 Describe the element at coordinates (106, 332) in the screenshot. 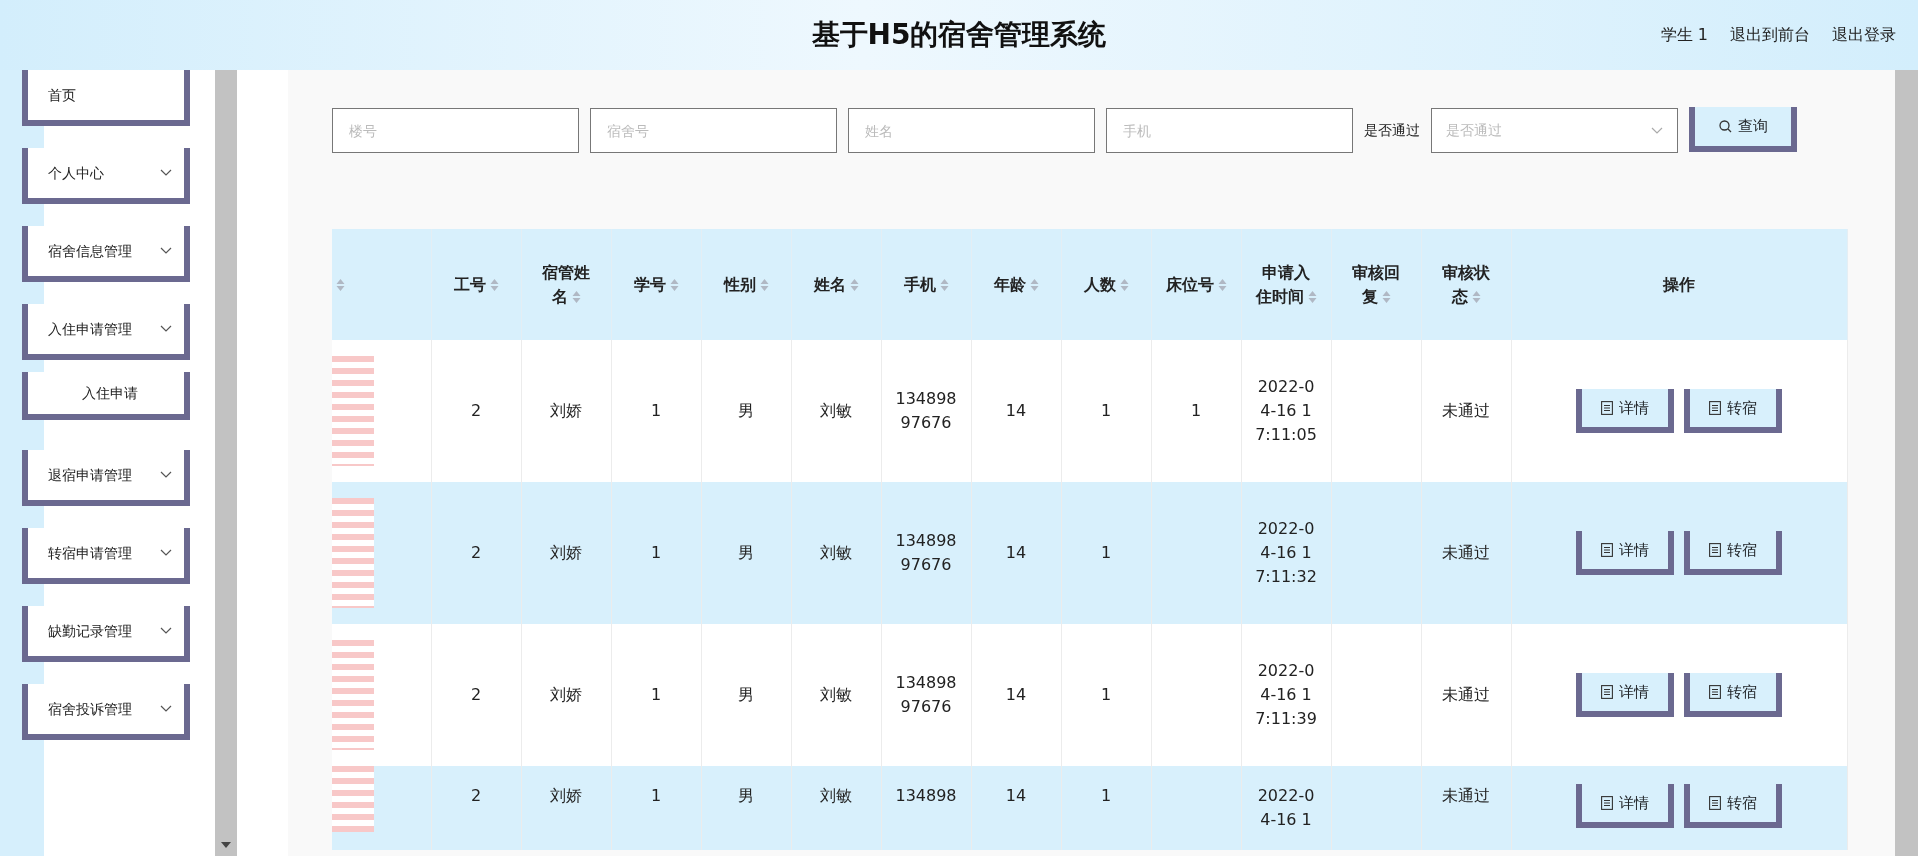

I see `sidebar-menu-item: 入住申请管理` at that location.